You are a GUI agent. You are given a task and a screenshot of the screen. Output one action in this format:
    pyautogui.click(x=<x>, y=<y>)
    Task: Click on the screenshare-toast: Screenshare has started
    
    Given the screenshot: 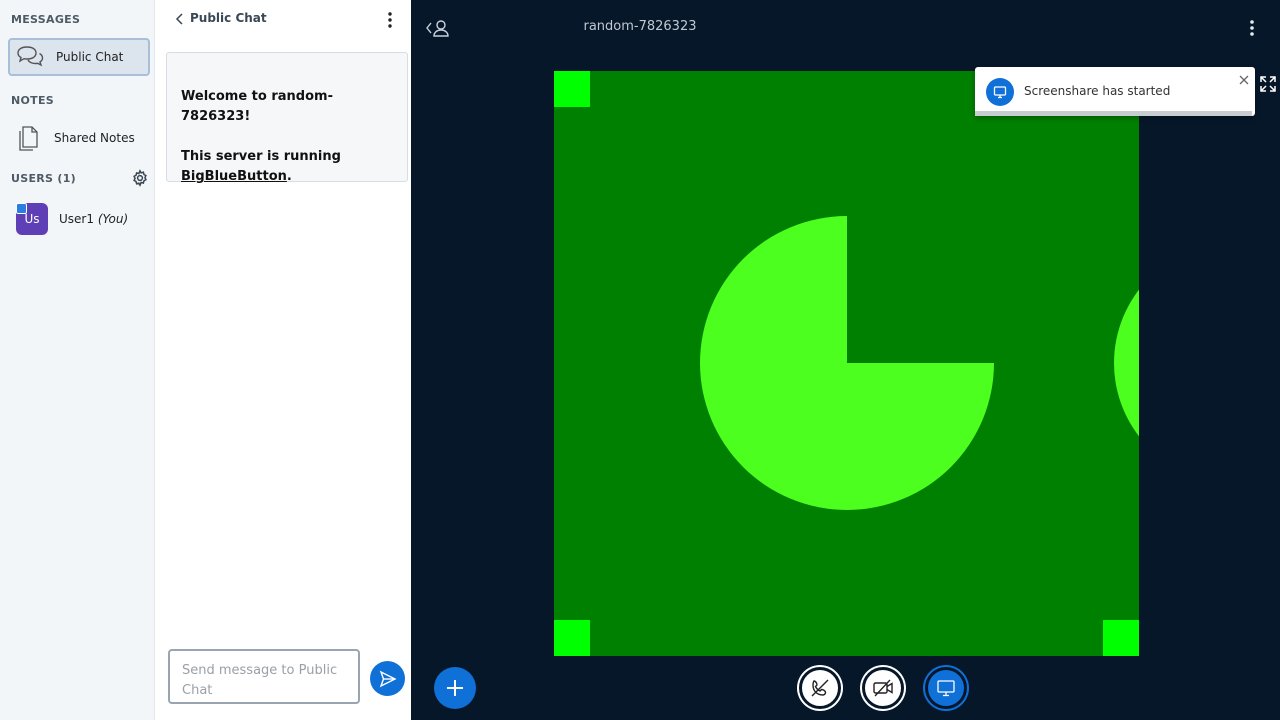 What is the action you would take?
    pyautogui.click(x=1115, y=91)
    